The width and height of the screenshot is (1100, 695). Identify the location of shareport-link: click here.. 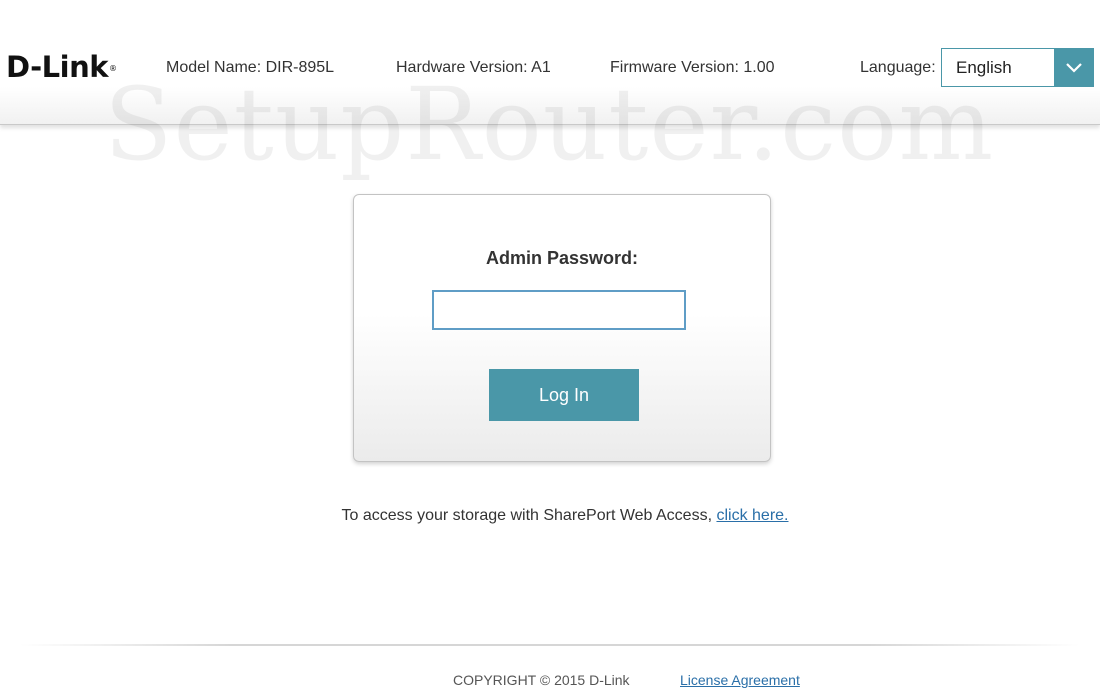
(752, 515).